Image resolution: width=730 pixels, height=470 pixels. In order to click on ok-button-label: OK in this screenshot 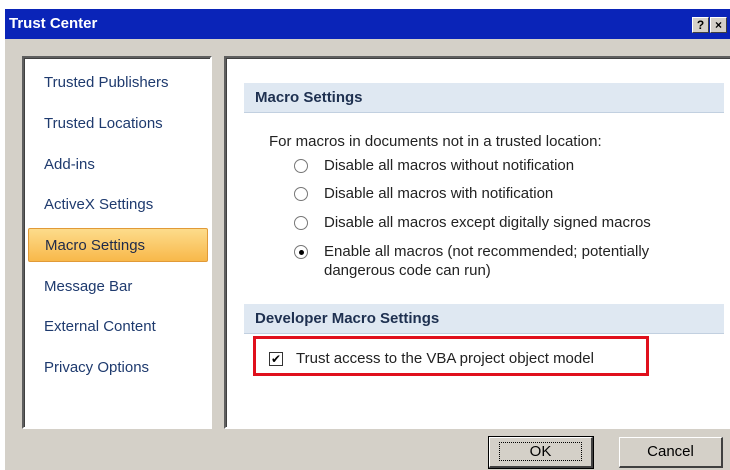, I will do `click(540, 451)`.